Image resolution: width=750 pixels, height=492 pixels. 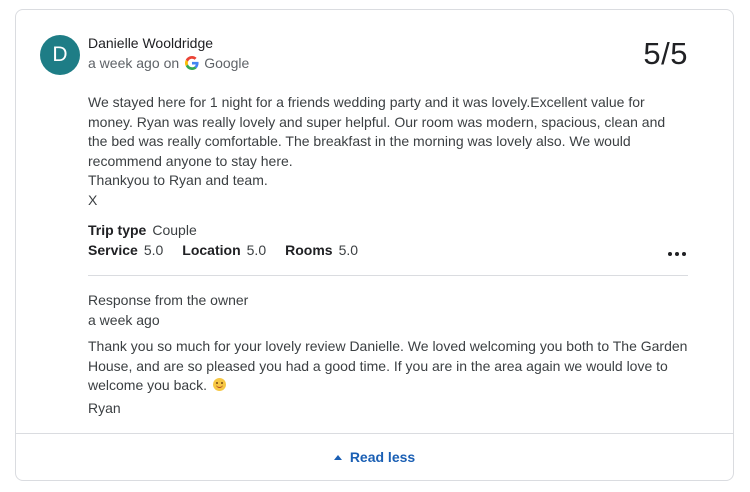 I want to click on review-meta: a week ago on Google, so click(x=168, y=63).